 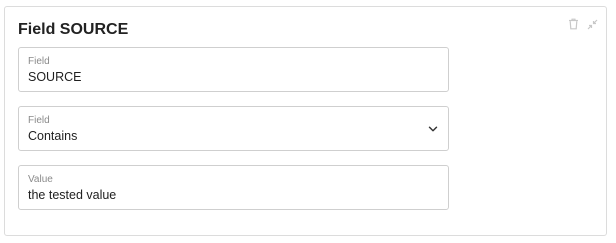 I want to click on card-title: Field SOURCE, so click(x=73, y=29).